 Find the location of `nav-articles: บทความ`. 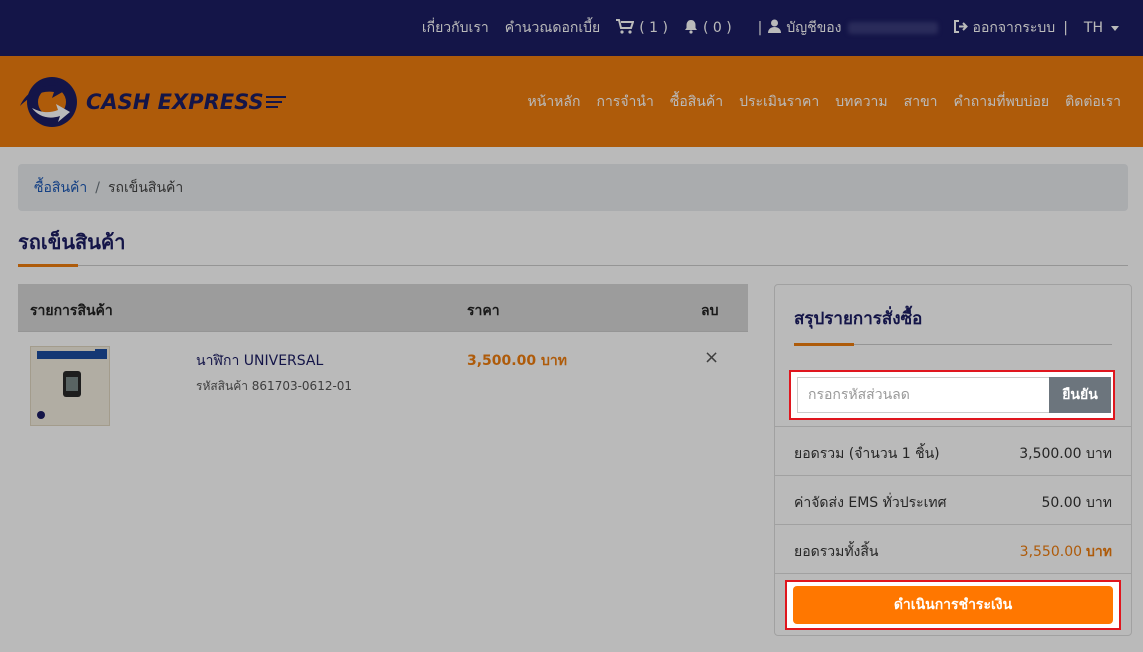

nav-articles: บทความ is located at coordinates (861, 102).